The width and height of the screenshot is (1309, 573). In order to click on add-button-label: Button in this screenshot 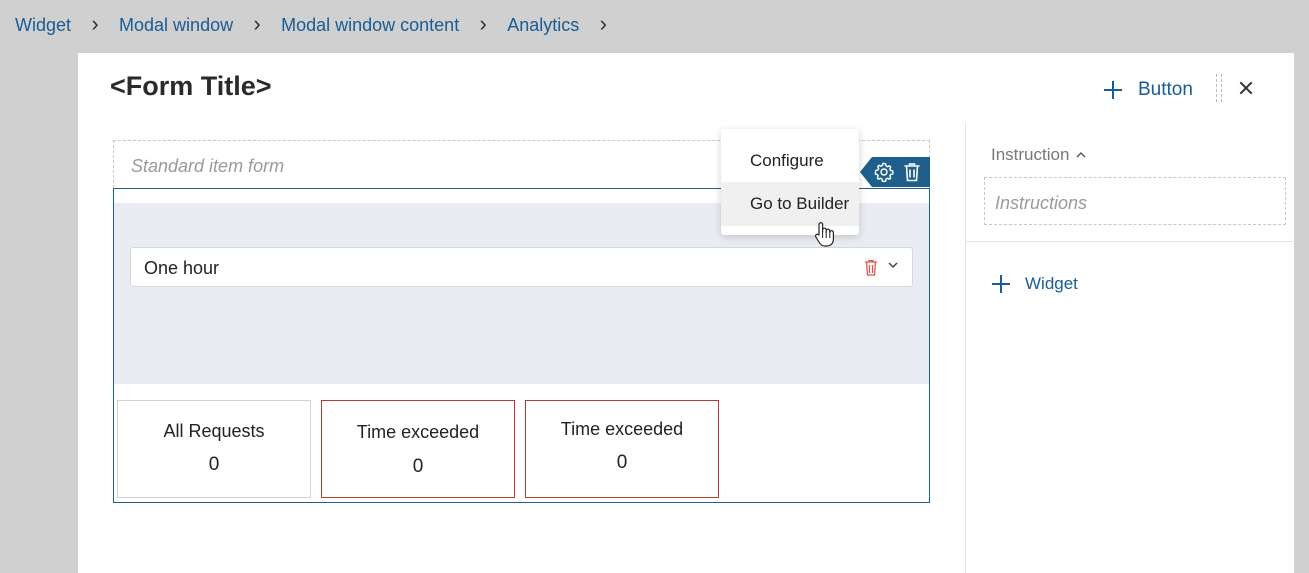, I will do `click(1165, 89)`.